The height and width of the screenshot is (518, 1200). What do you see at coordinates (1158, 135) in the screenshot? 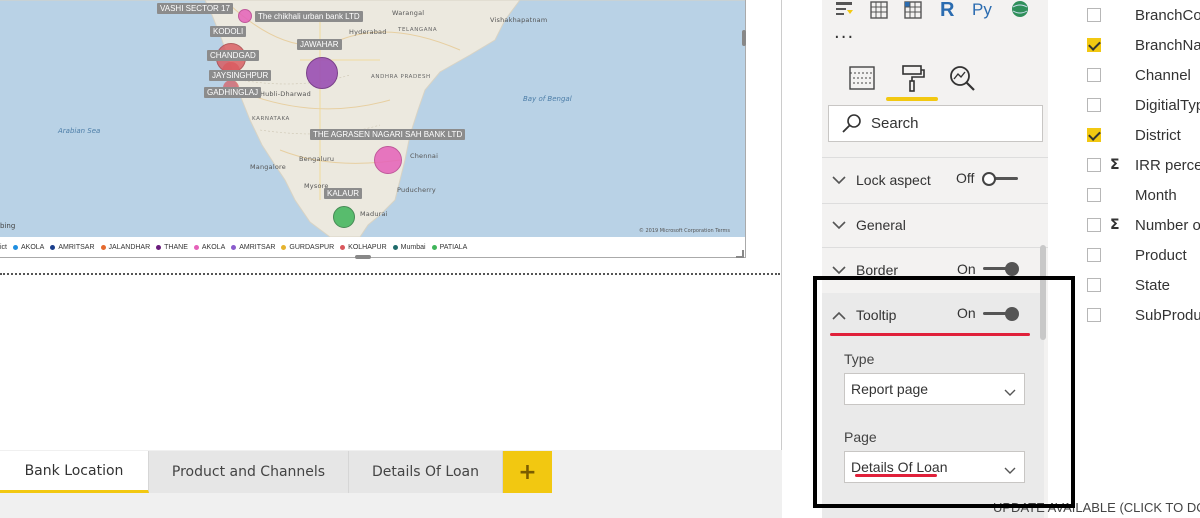
I see `field-name: District` at bounding box center [1158, 135].